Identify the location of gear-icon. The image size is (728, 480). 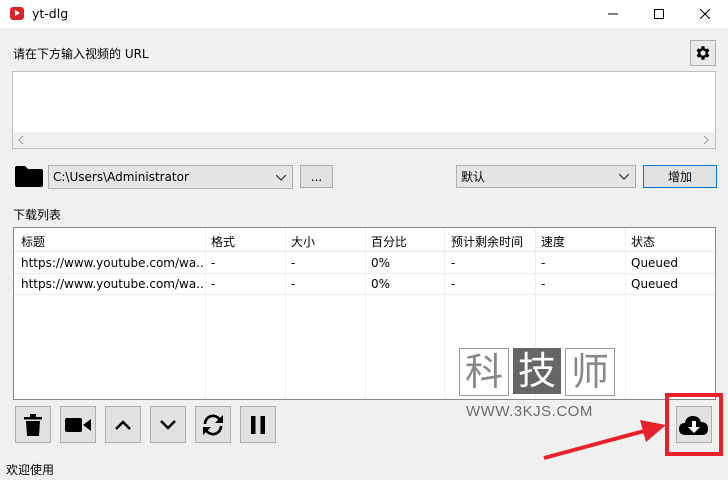
(703, 53).